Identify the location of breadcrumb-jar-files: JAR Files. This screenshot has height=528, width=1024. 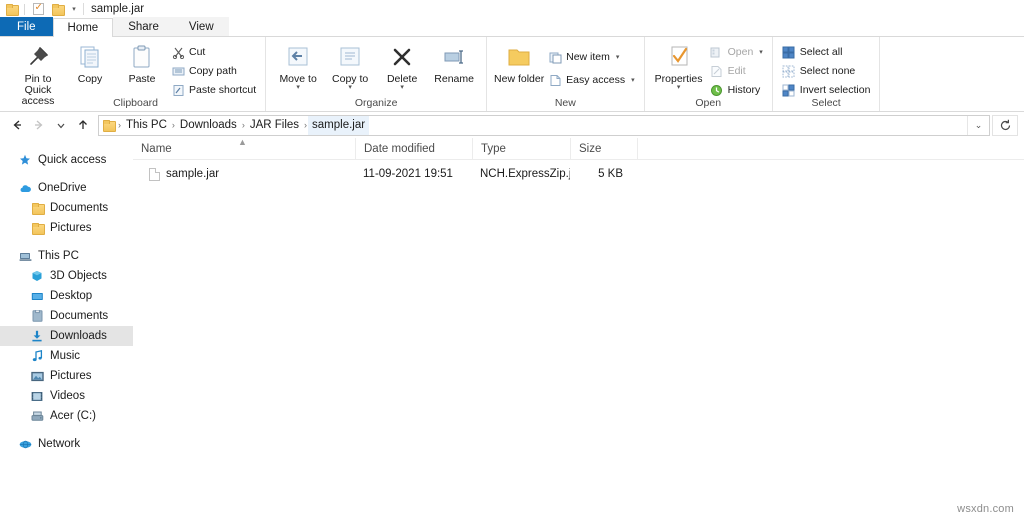
(274, 125).